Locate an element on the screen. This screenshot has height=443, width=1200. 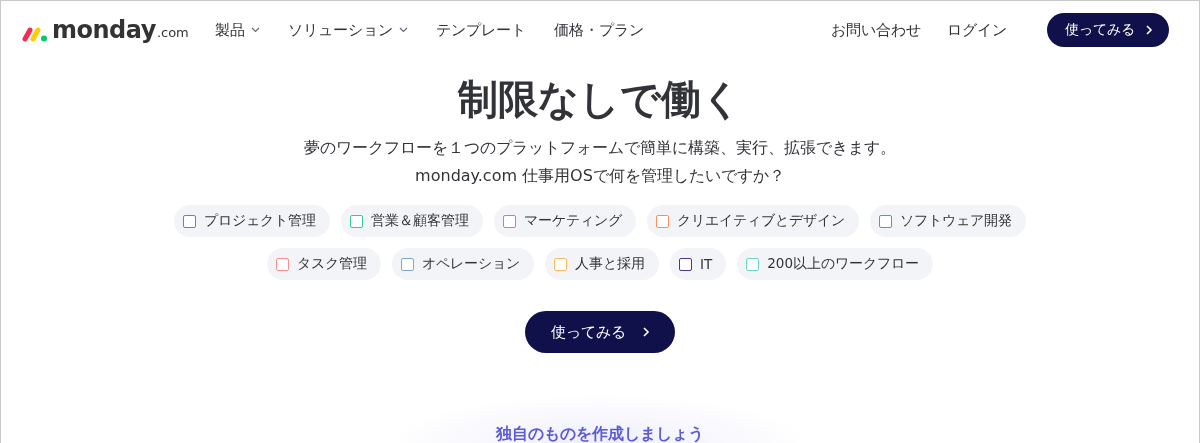
nav-menu-item: 製品 is located at coordinates (237, 30).